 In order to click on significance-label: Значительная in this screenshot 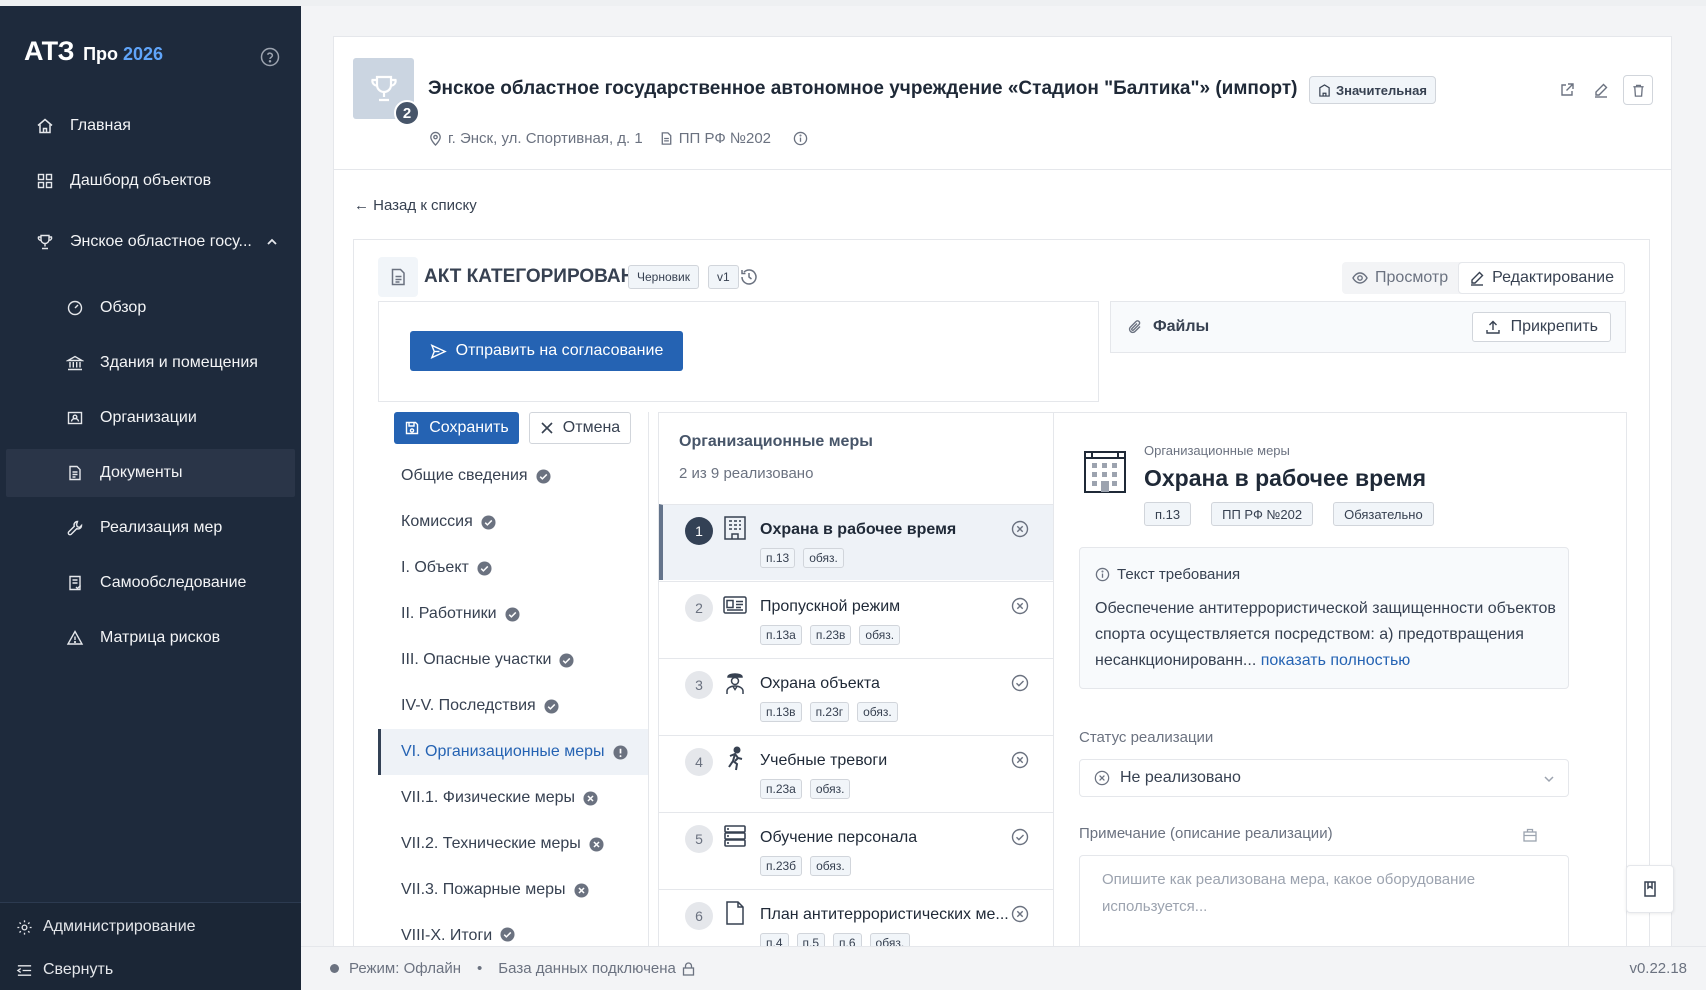, I will do `click(1381, 90)`.